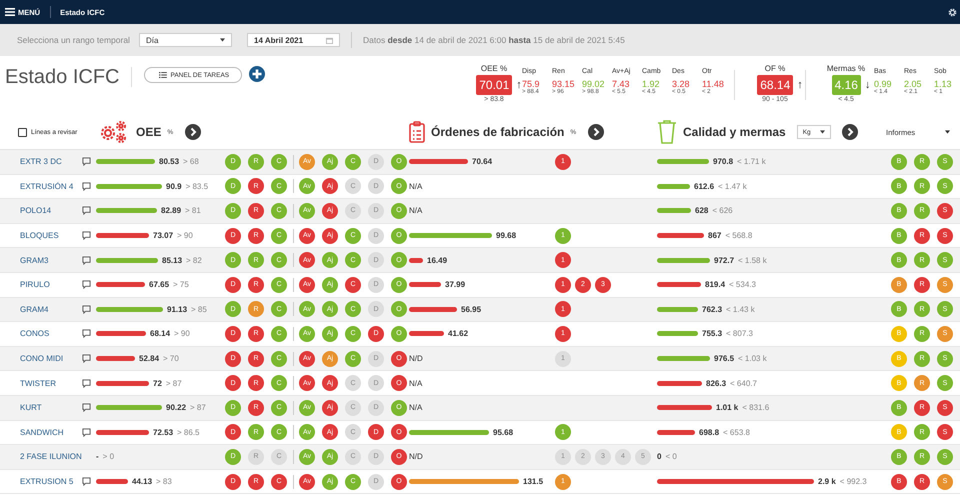 The height and width of the screenshot is (497, 960). Describe the element at coordinates (947, 132) in the screenshot. I see `caret-icon` at that location.